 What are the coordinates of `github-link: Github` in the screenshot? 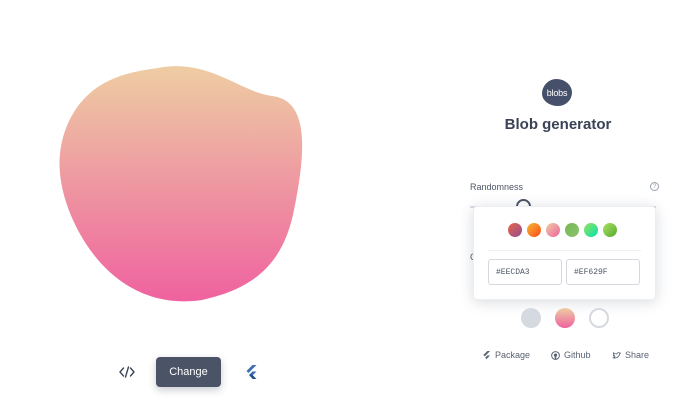 It's located at (571, 355).